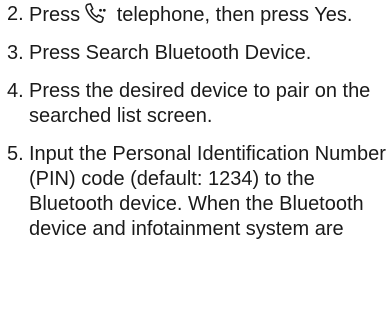  What do you see at coordinates (15, 14) in the screenshot?
I see `step-number: 2.` at bounding box center [15, 14].